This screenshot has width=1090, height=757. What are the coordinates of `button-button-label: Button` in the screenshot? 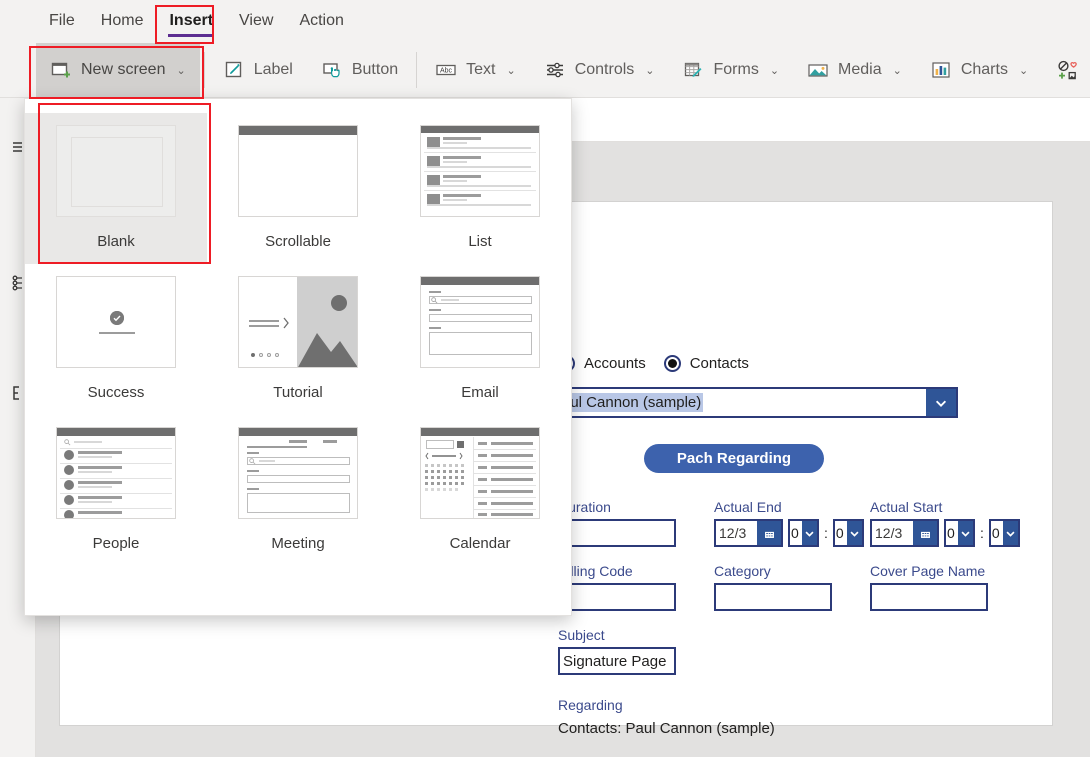 It's located at (375, 69).